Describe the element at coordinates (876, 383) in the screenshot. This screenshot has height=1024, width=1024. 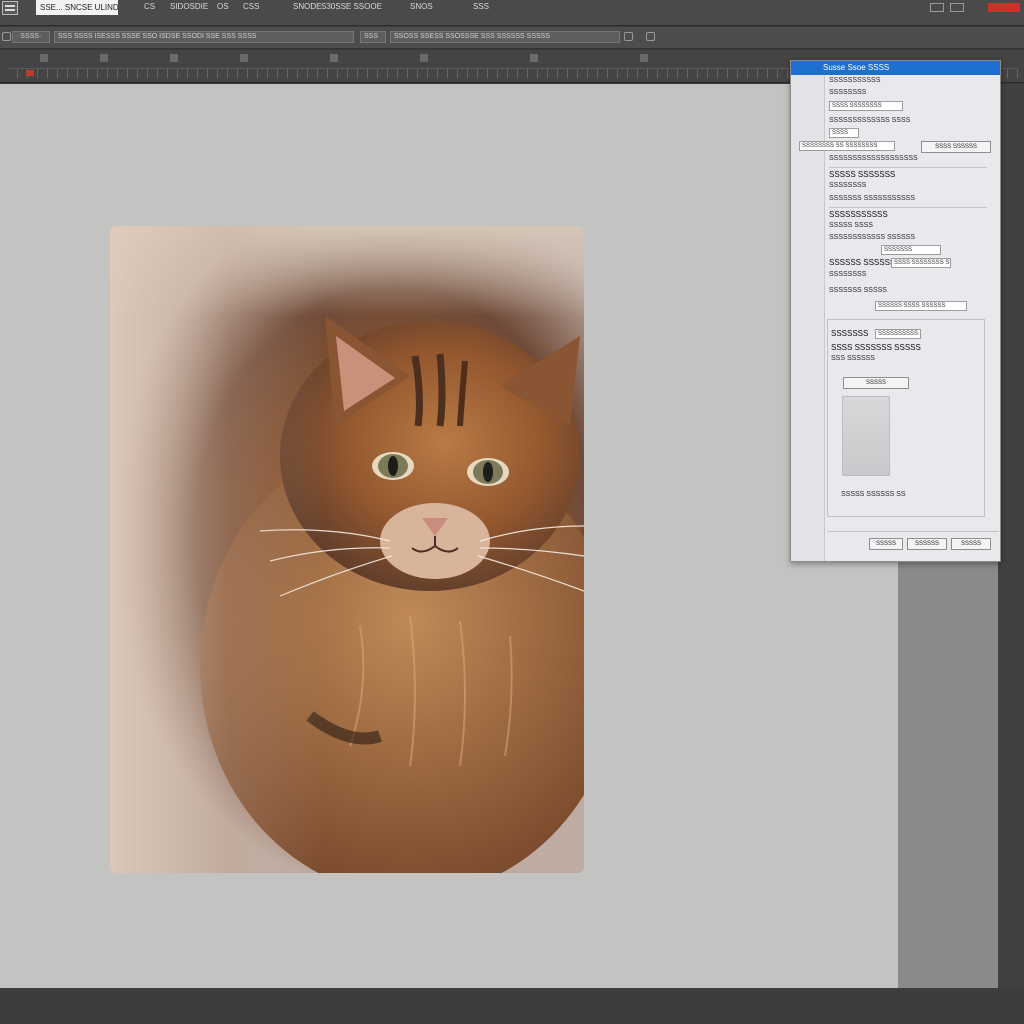
I see `dialog-swatch-button: SSSSS` at that location.